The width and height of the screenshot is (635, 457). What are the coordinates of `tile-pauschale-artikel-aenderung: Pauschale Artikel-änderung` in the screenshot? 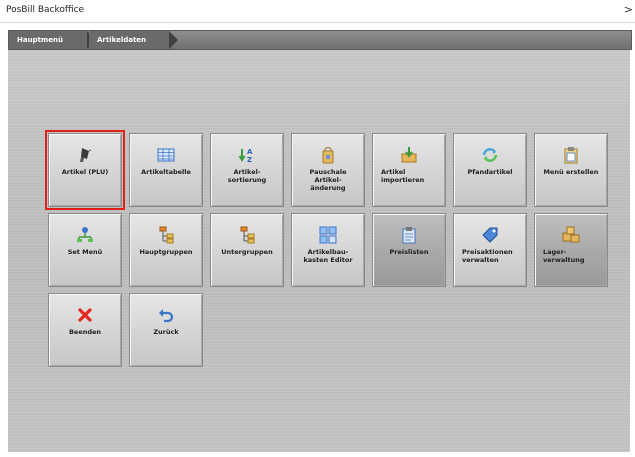 It's located at (328, 170).